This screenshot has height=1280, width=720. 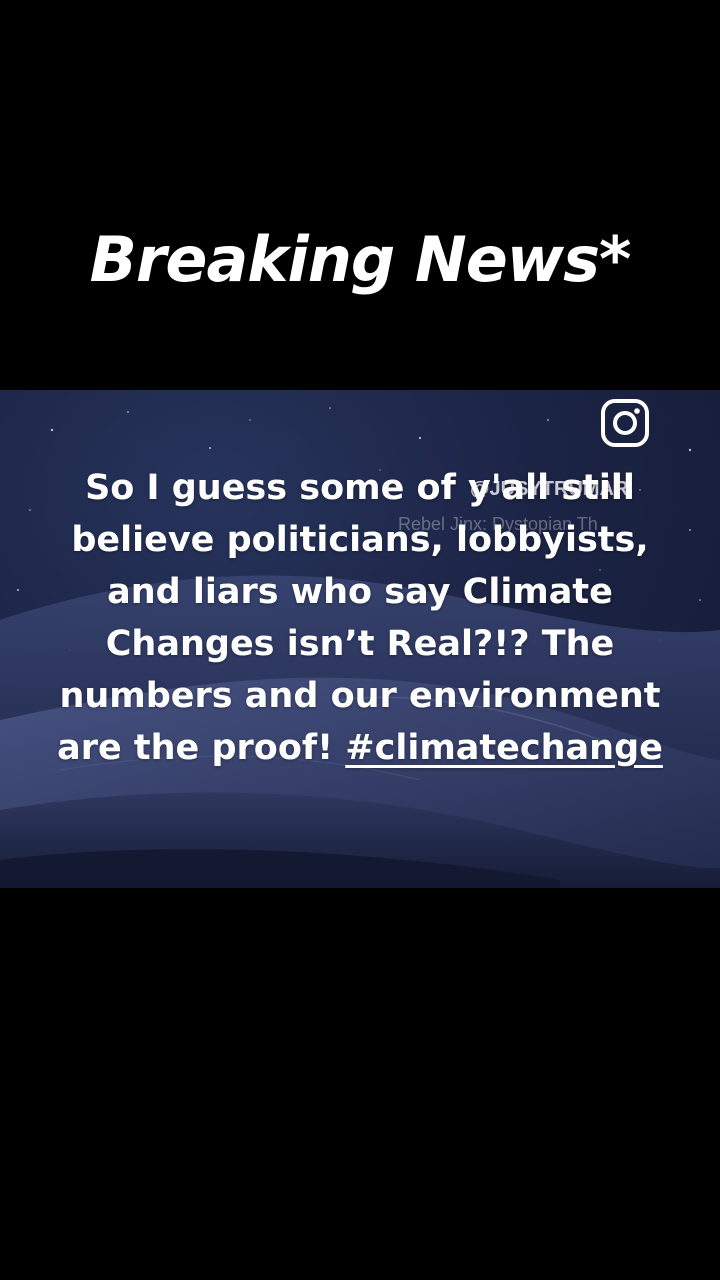 I want to click on headline: Breaking News*, so click(x=360, y=259).